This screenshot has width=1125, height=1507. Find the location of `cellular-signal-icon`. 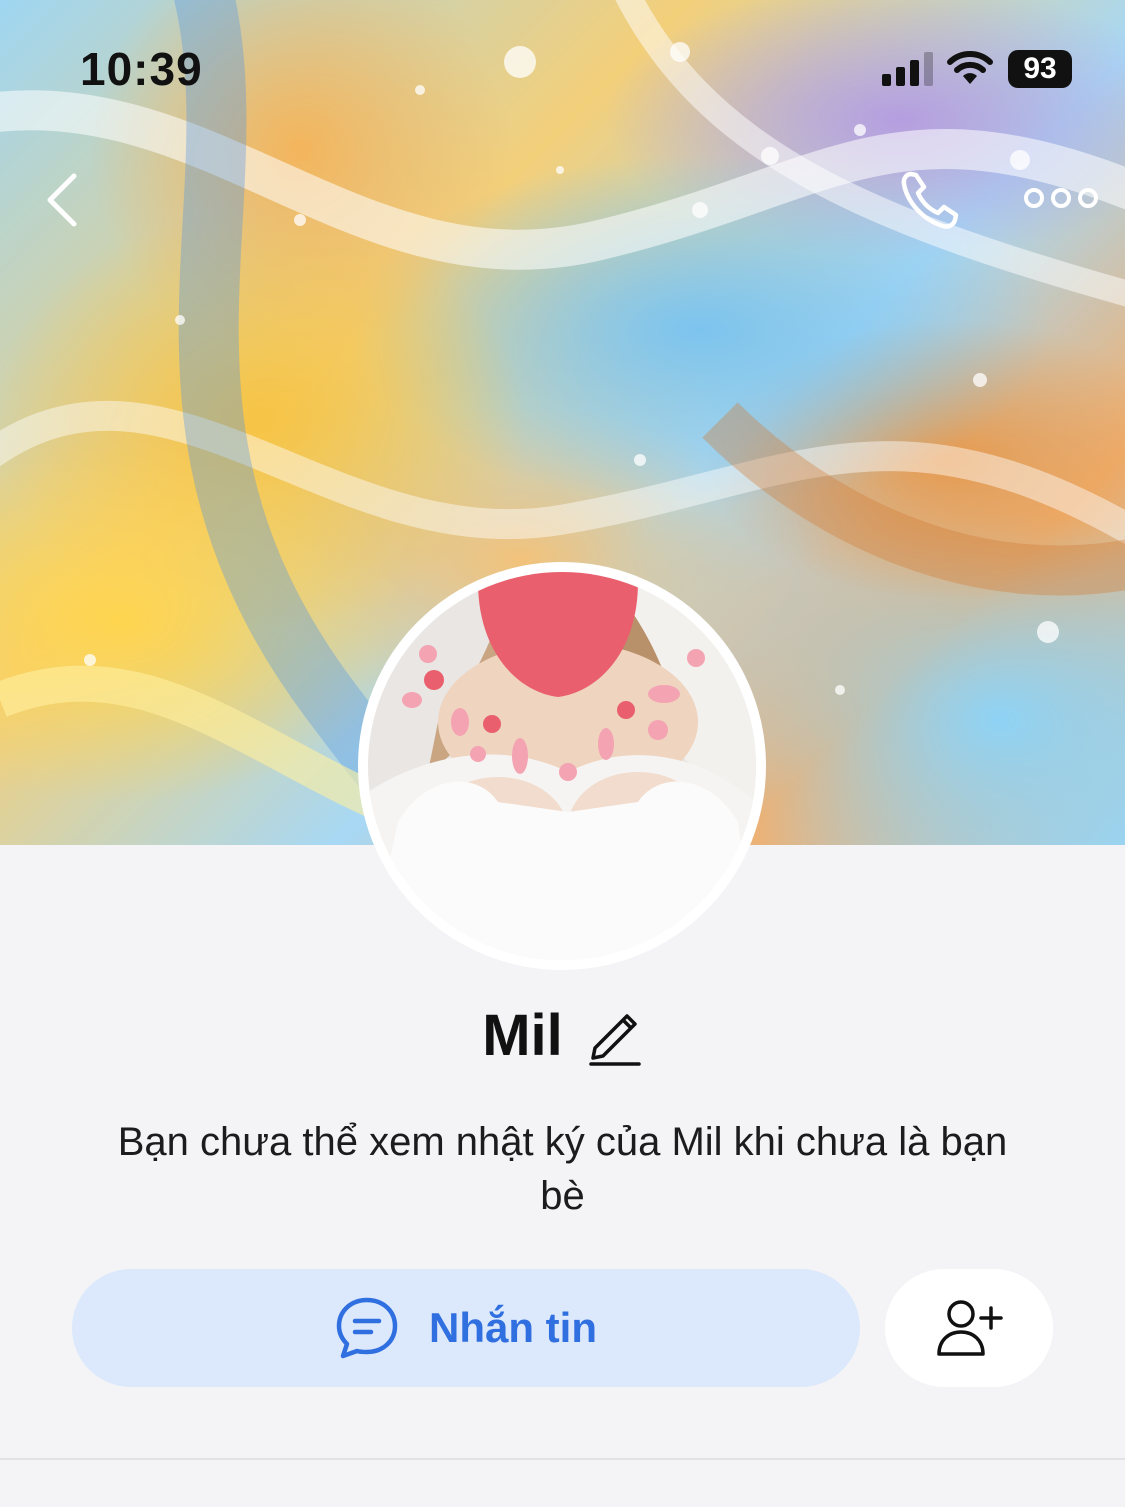

cellular-signal-icon is located at coordinates (907, 69).